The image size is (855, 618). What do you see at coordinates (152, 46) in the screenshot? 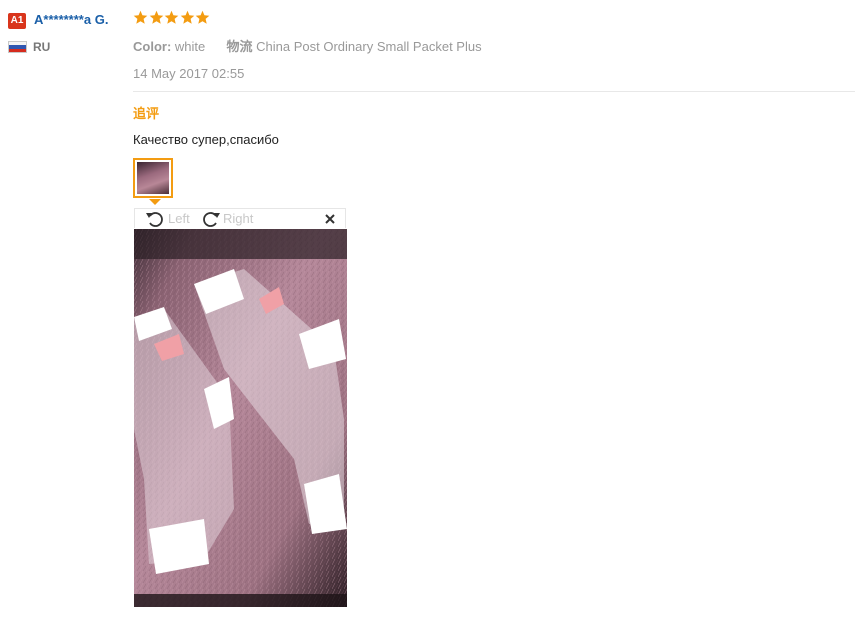
I see `color-label: Color:` at bounding box center [152, 46].